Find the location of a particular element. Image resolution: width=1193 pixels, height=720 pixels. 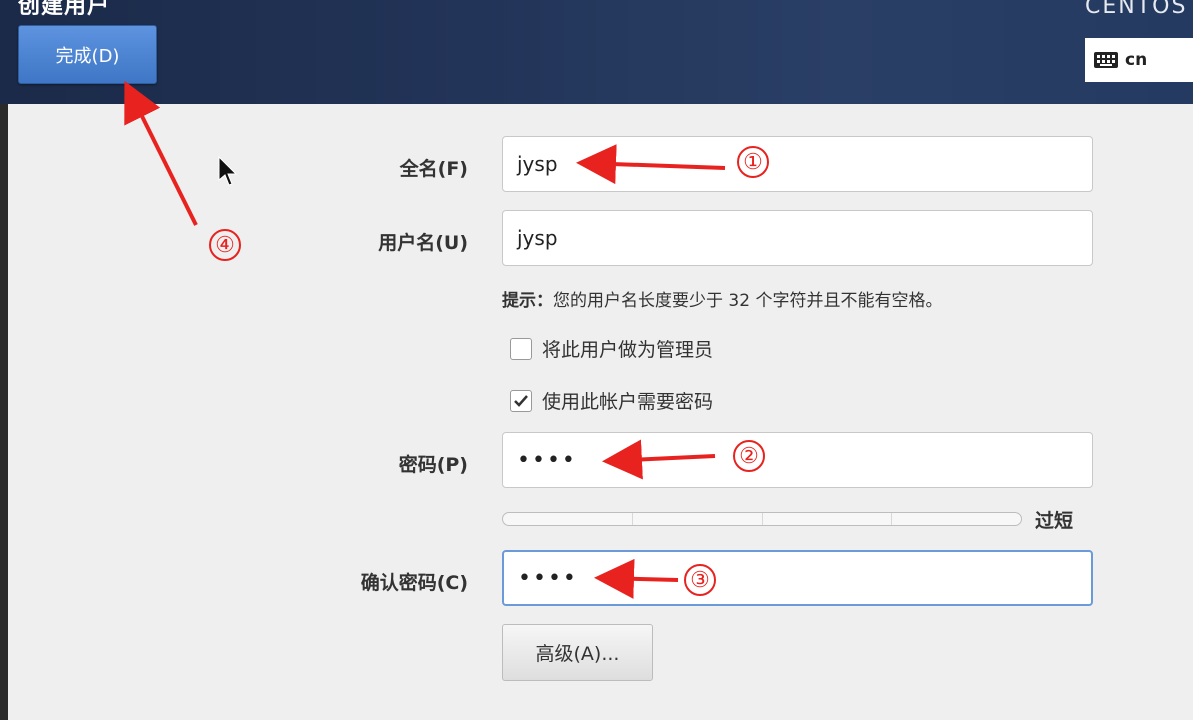

arrow-step1 is located at coordinates (651, 164).